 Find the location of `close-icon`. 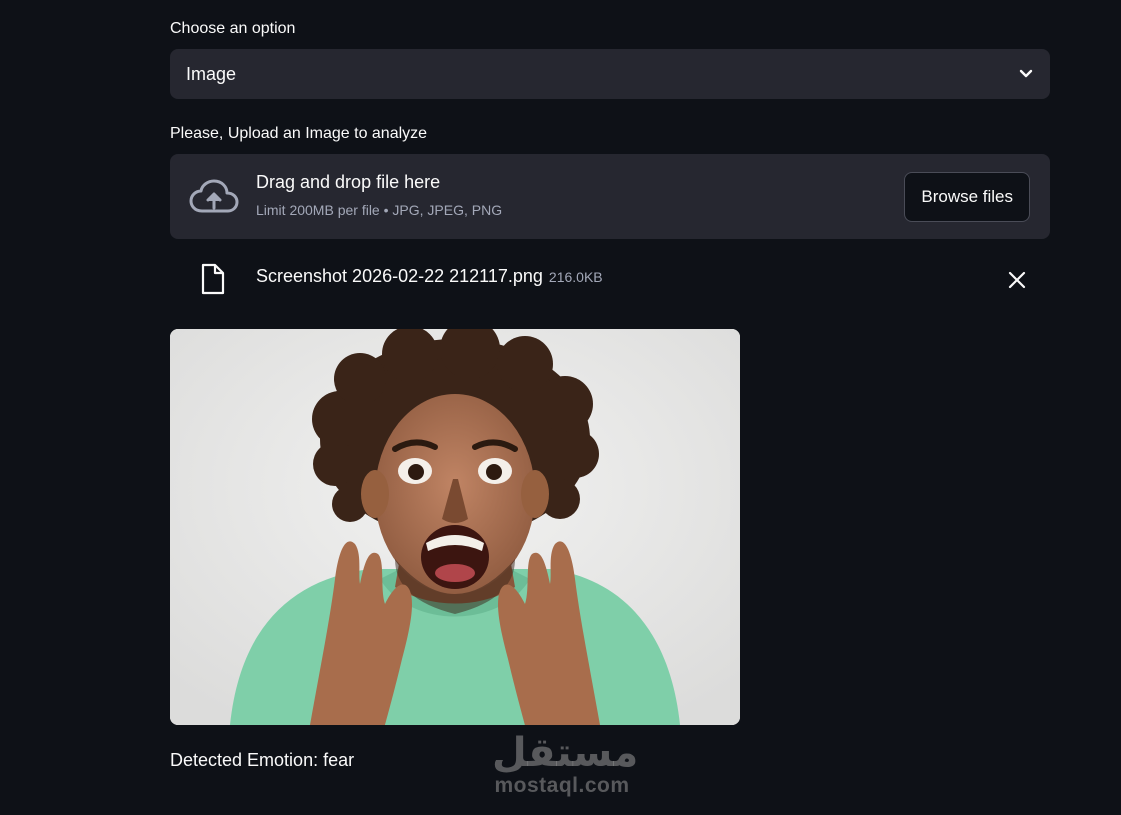

close-icon is located at coordinates (1017, 280).